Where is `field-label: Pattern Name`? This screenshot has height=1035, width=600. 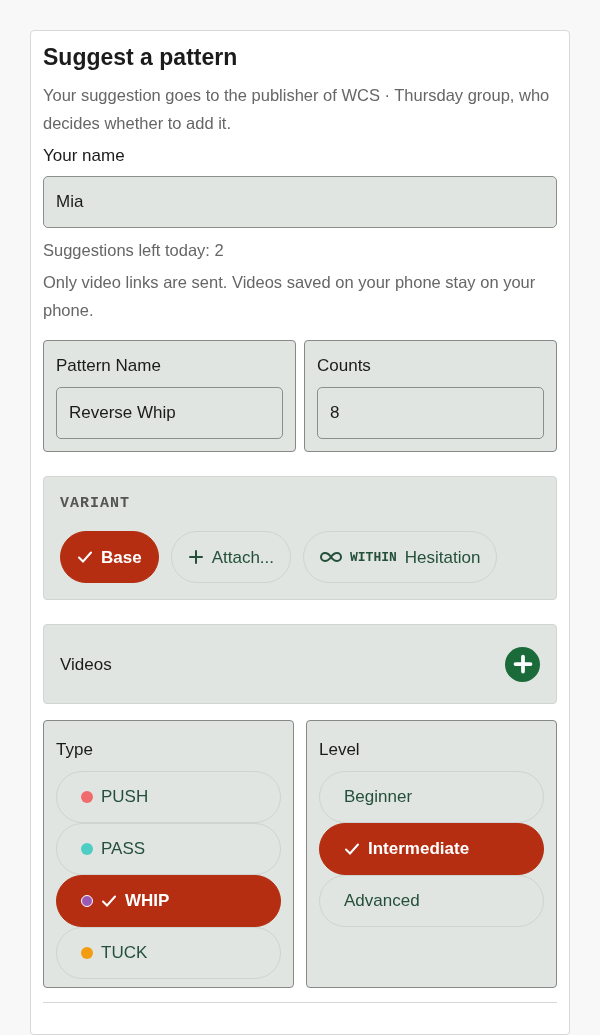 field-label: Pattern Name is located at coordinates (109, 366).